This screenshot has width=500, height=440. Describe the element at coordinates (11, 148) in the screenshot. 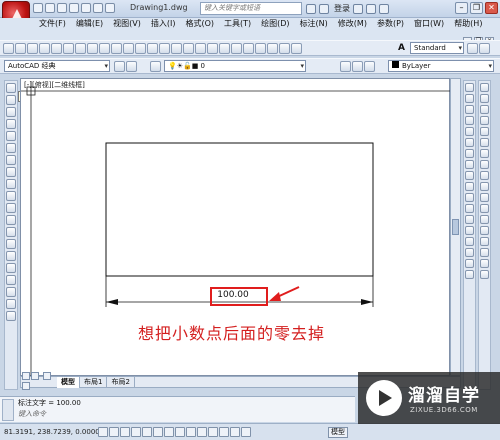

I see `arc-icon` at that location.